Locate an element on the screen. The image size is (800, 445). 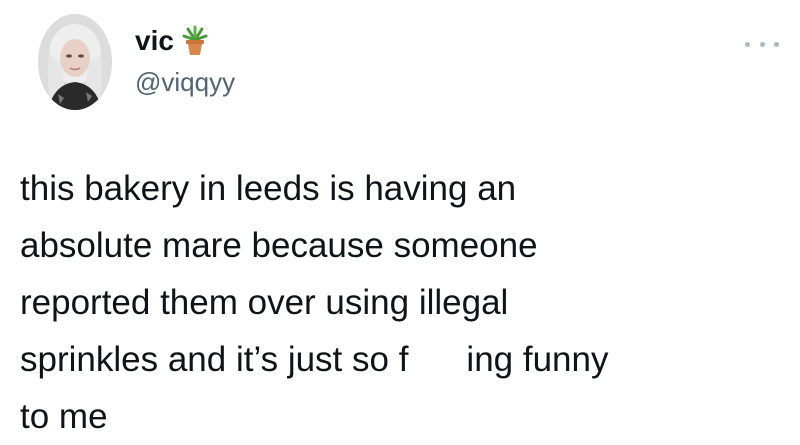
tweet-line: to me is located at coordinates (64, 416).